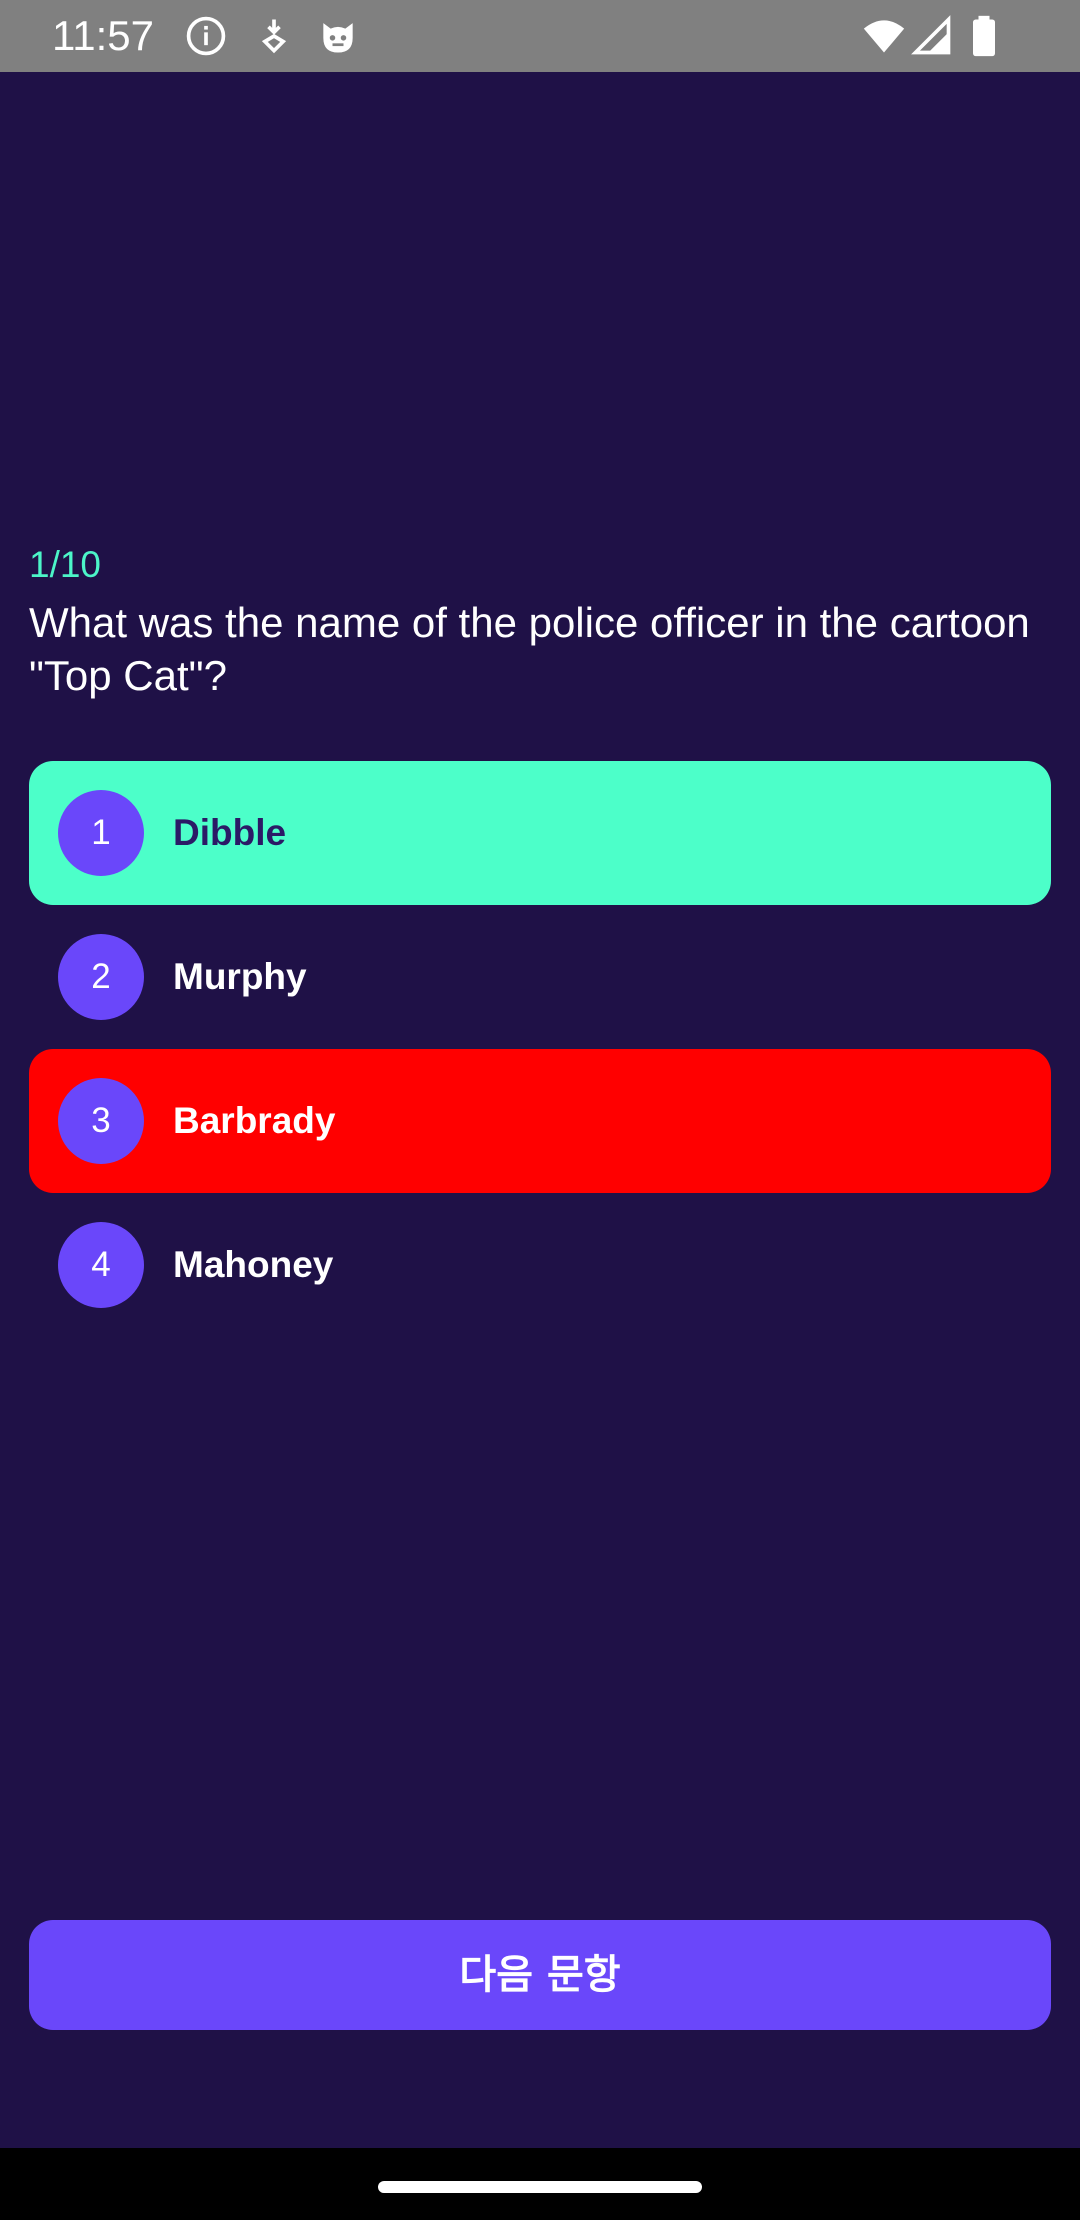  What do you see at coordinates (540, 833) in the screenshot?
I see `answer-option-1: 1 Dibble` at bounding box center [540, 833].